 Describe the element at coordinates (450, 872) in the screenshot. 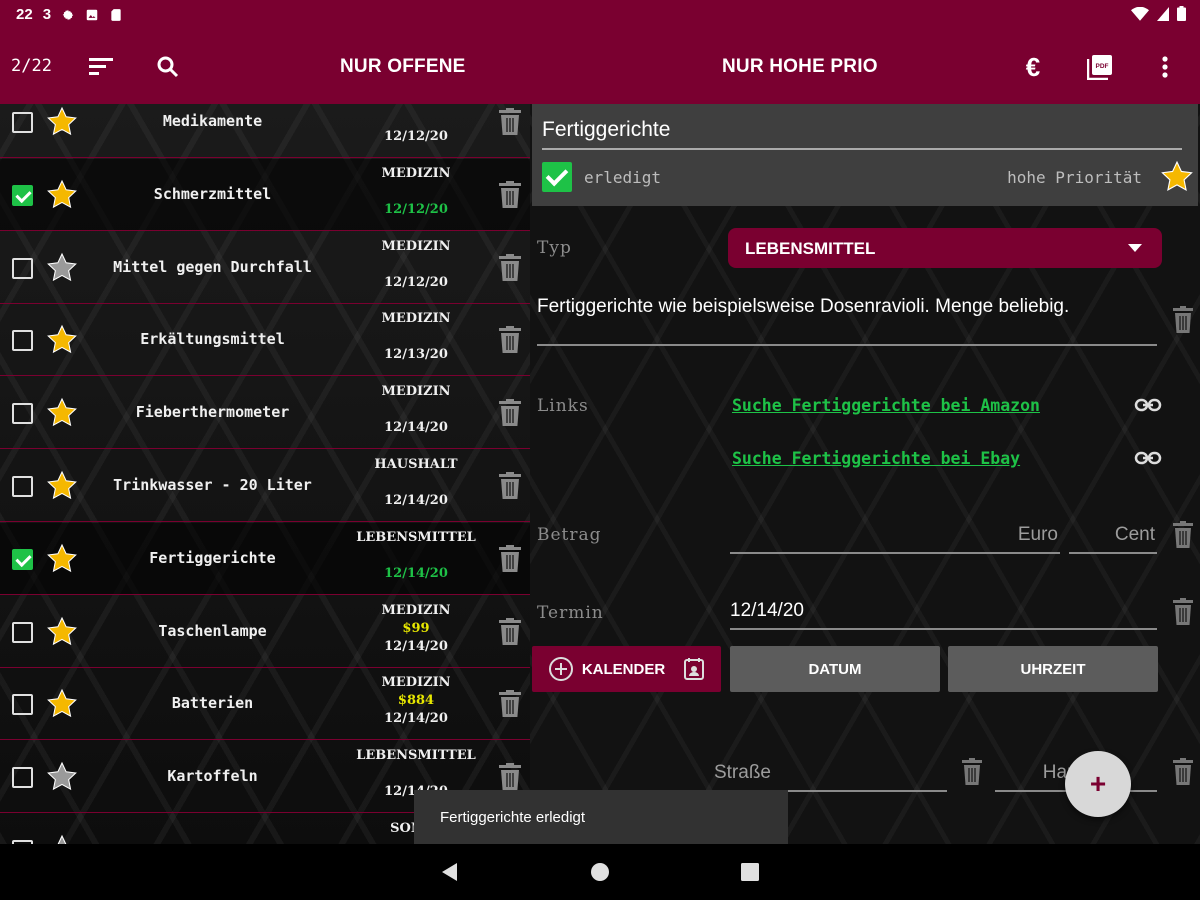

I see `back-icon` at that location.